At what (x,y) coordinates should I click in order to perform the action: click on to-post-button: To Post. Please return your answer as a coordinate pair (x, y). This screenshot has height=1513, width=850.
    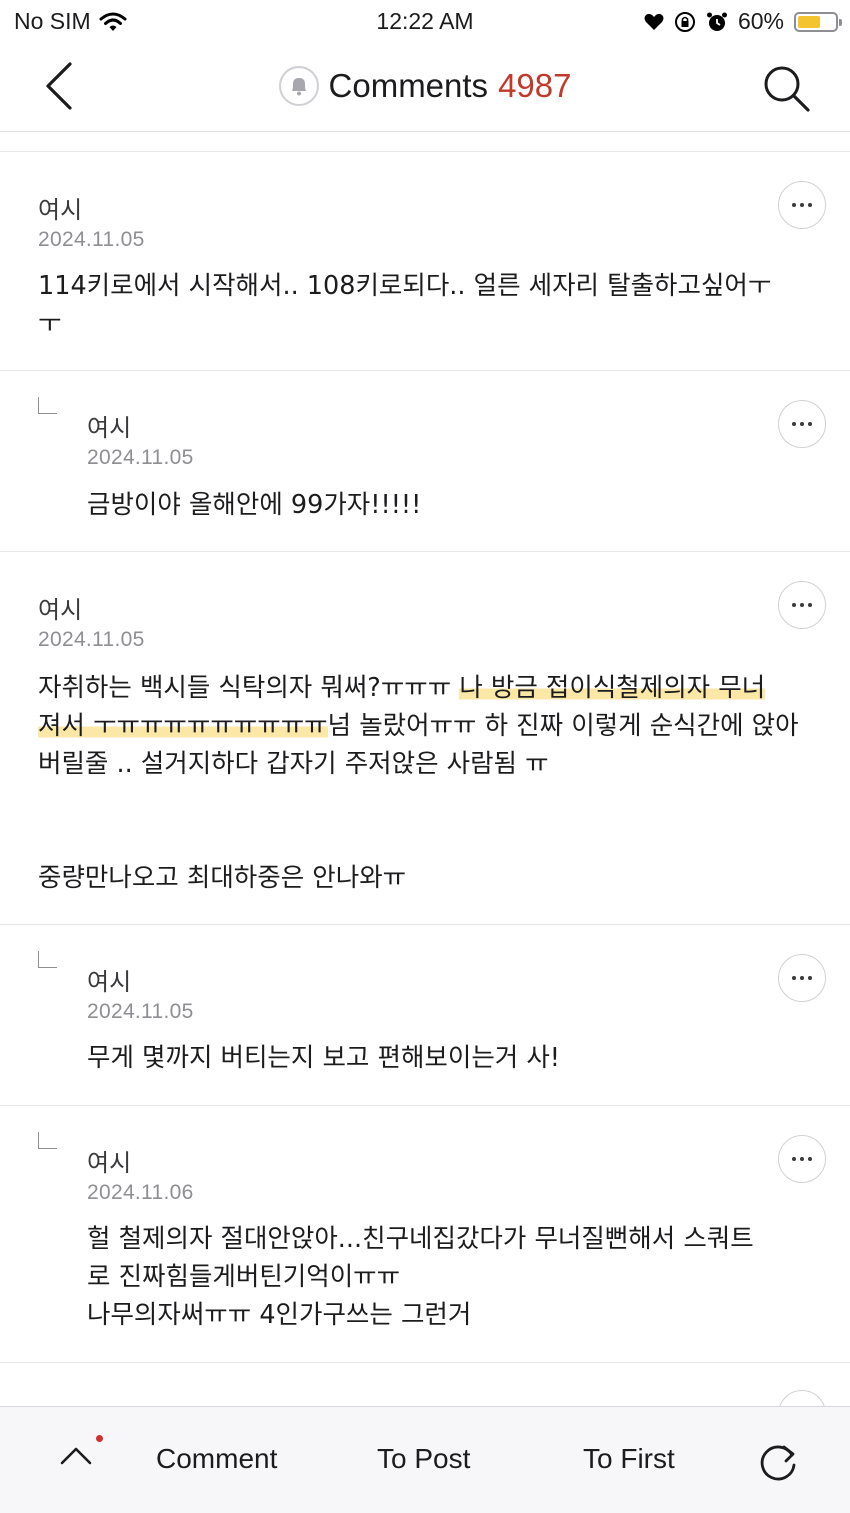
    Looking at the image, I should click on (423, 1459).